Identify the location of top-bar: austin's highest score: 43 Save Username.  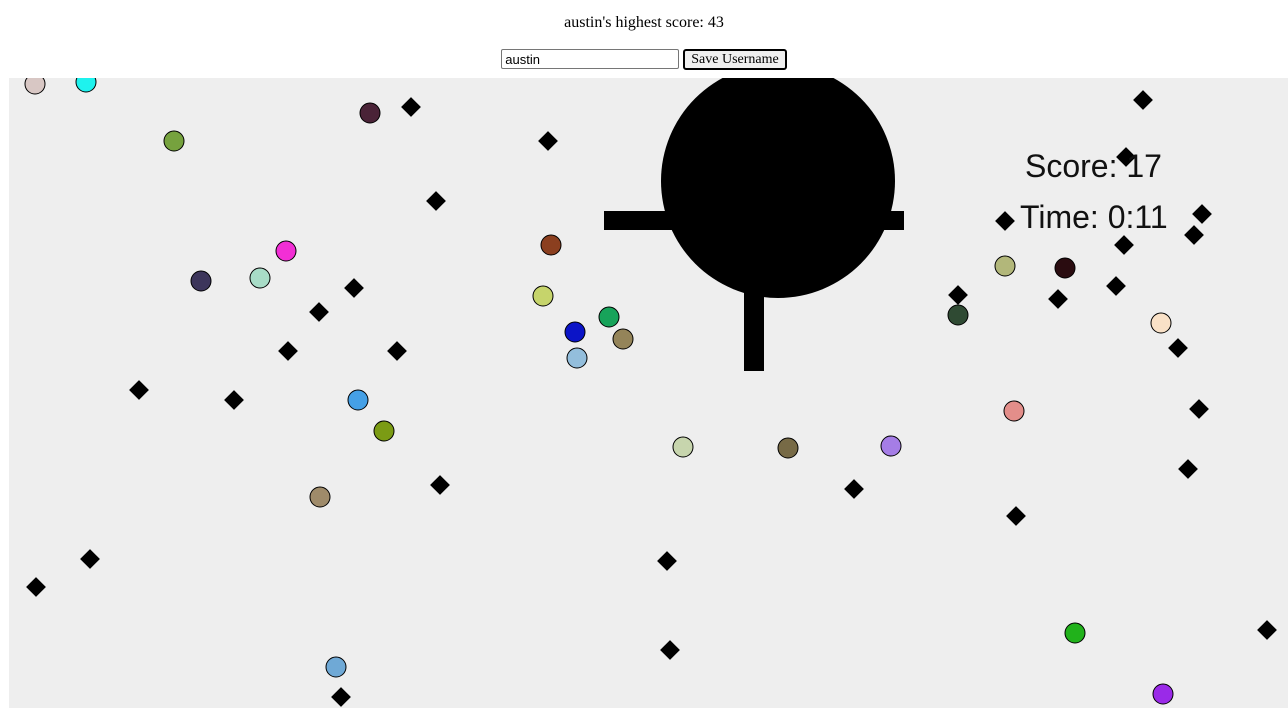
(644, 39).